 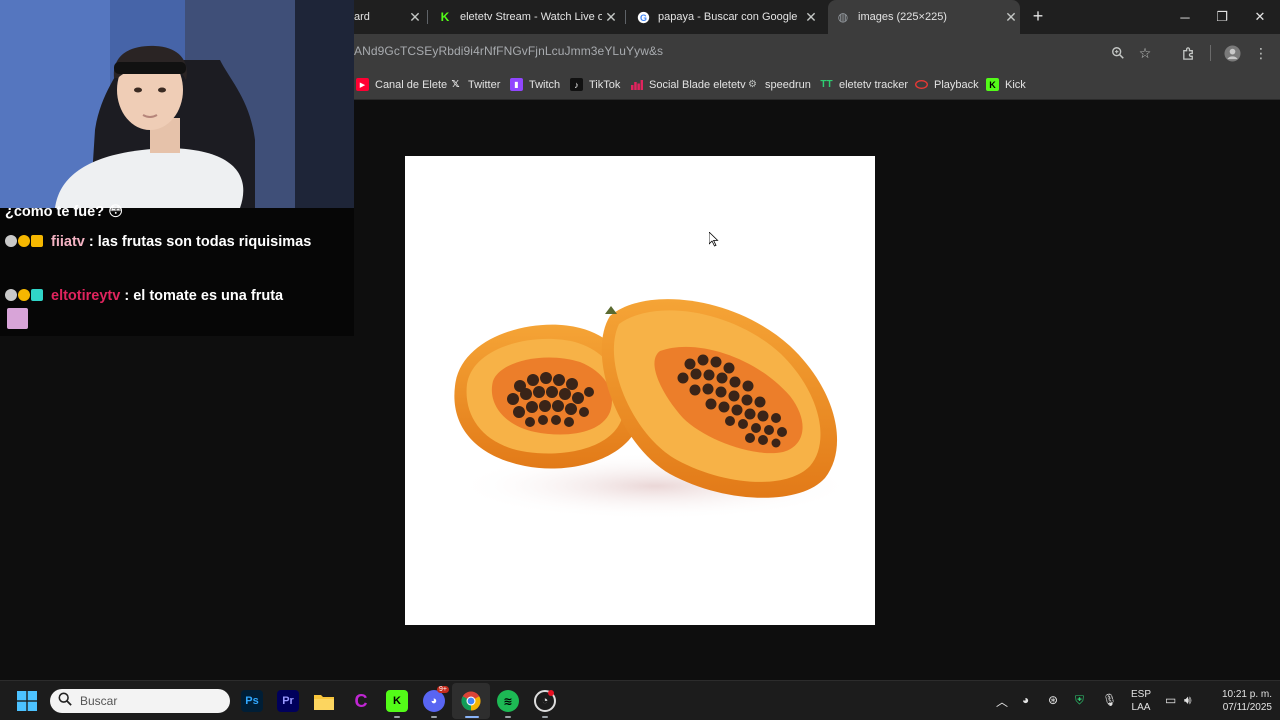 I want to click on chat-message-text: las frutas son todas riquisimas, so click(x=204, y=242).